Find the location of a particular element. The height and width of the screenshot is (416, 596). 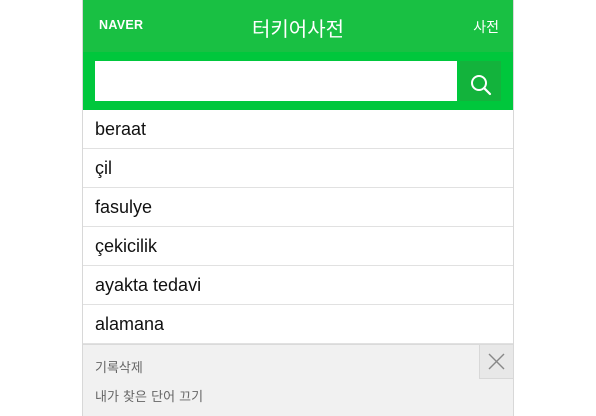

header: NAVER 터키어사전 사전 is located at coordinates (298, 26).